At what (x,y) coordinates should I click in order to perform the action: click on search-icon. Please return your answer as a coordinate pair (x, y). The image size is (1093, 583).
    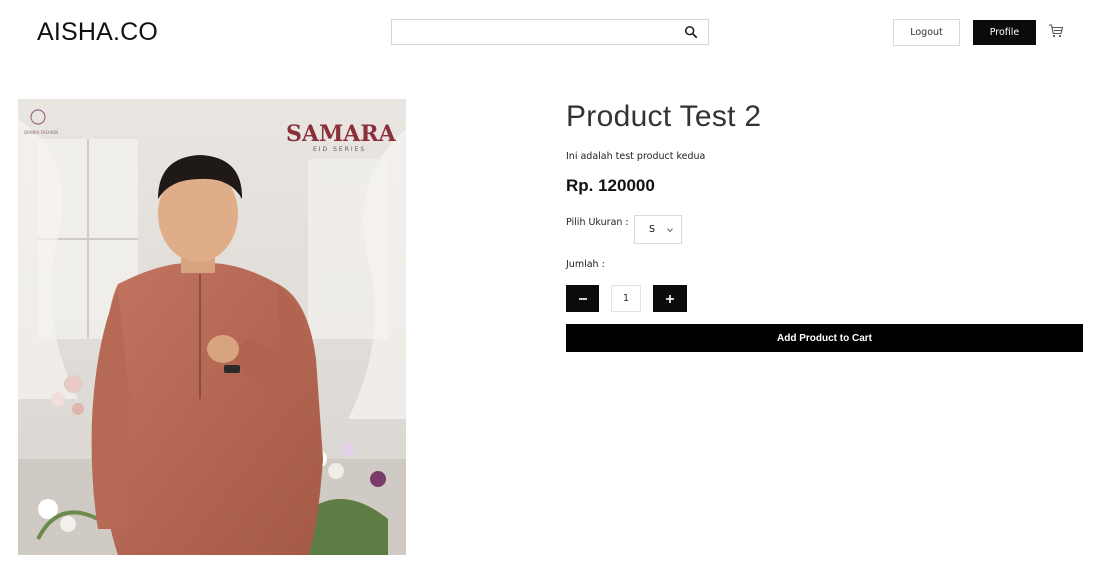
    Looking at the image, I should click on (691, 32).